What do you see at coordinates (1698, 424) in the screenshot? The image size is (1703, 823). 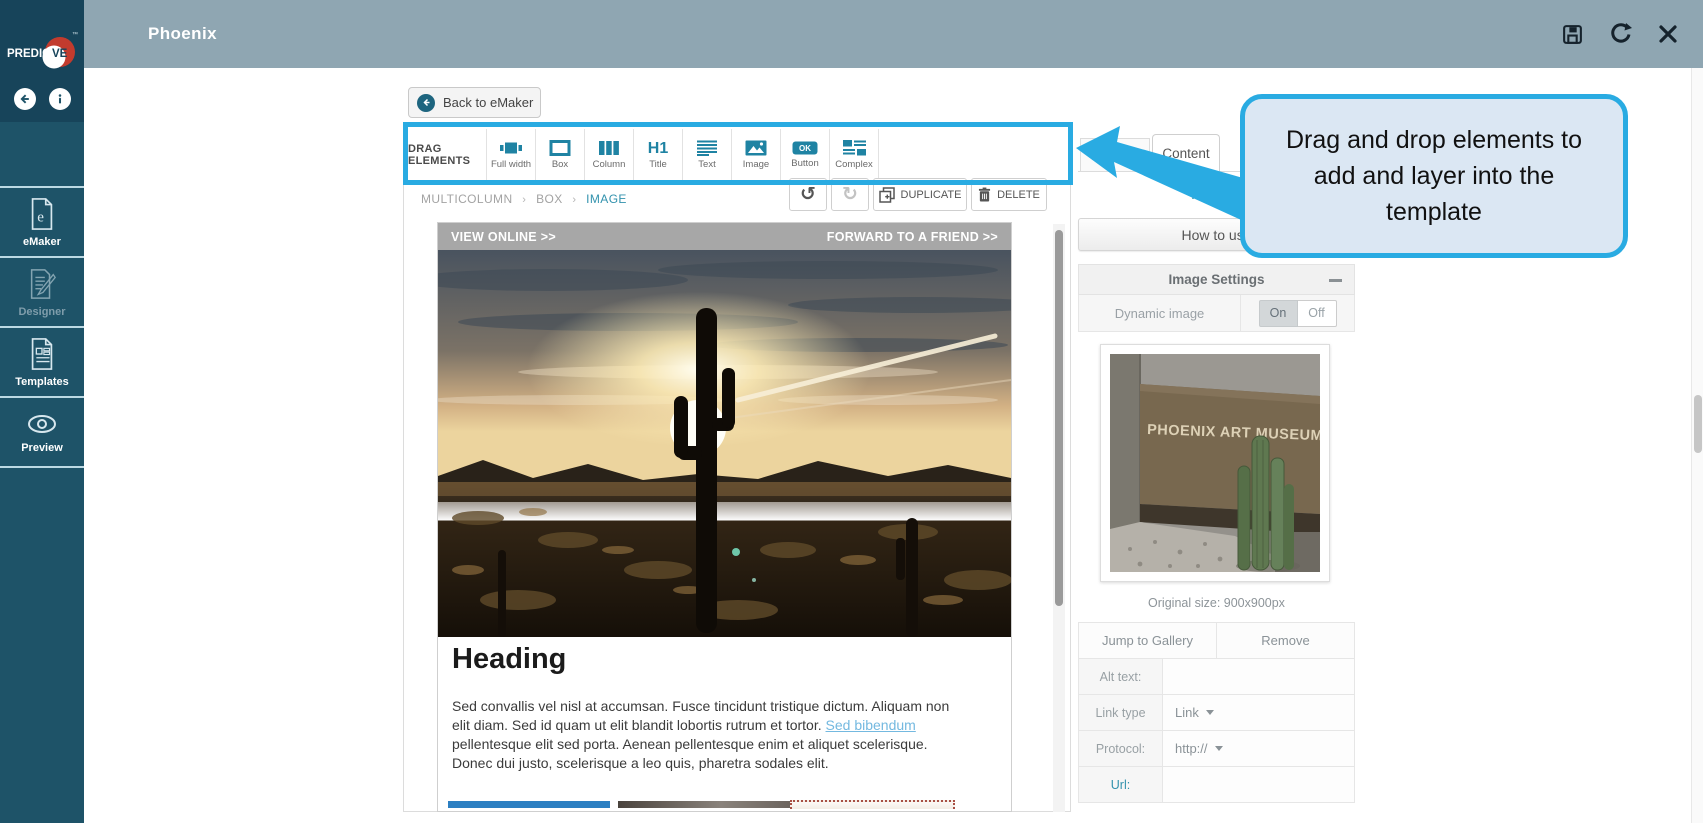 I see `page-scrollbar-thumb` at bounding box center [1698, 424].